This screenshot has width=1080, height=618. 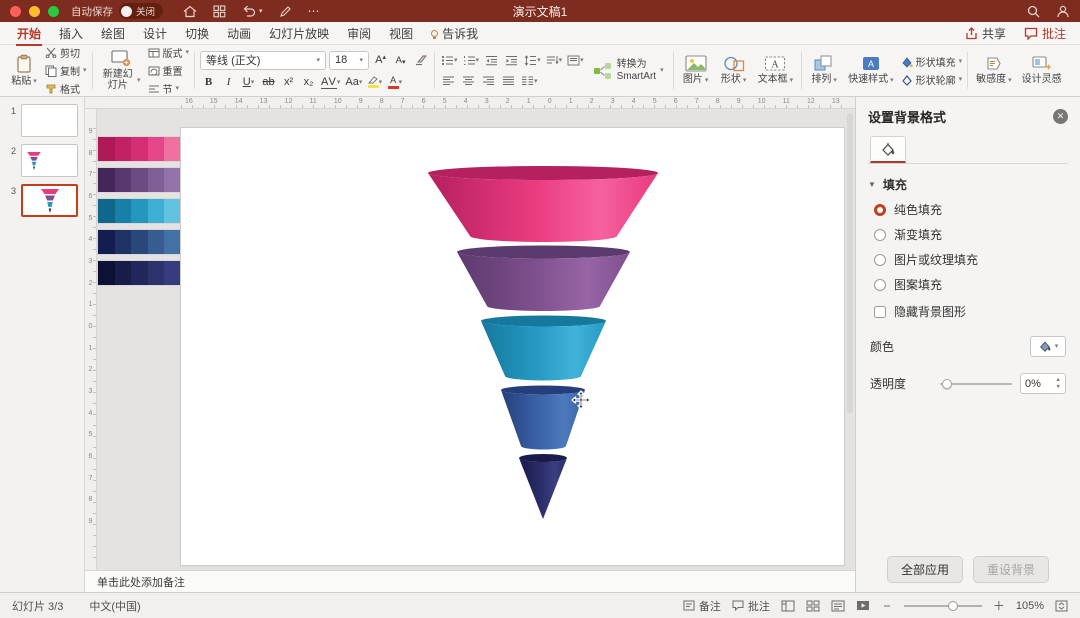 I want to click on bold-button: B, so click(x=208, y=82).